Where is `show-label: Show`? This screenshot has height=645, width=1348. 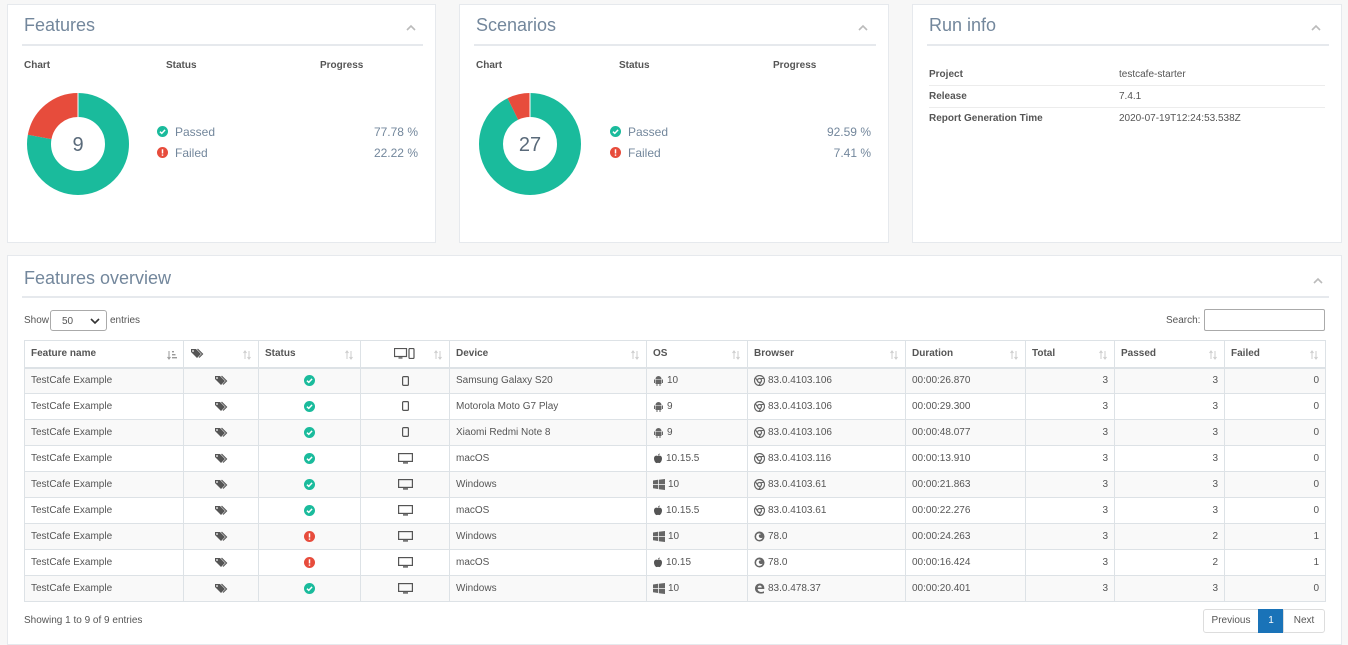 show-label: Show is located at coordinates (37, 320).